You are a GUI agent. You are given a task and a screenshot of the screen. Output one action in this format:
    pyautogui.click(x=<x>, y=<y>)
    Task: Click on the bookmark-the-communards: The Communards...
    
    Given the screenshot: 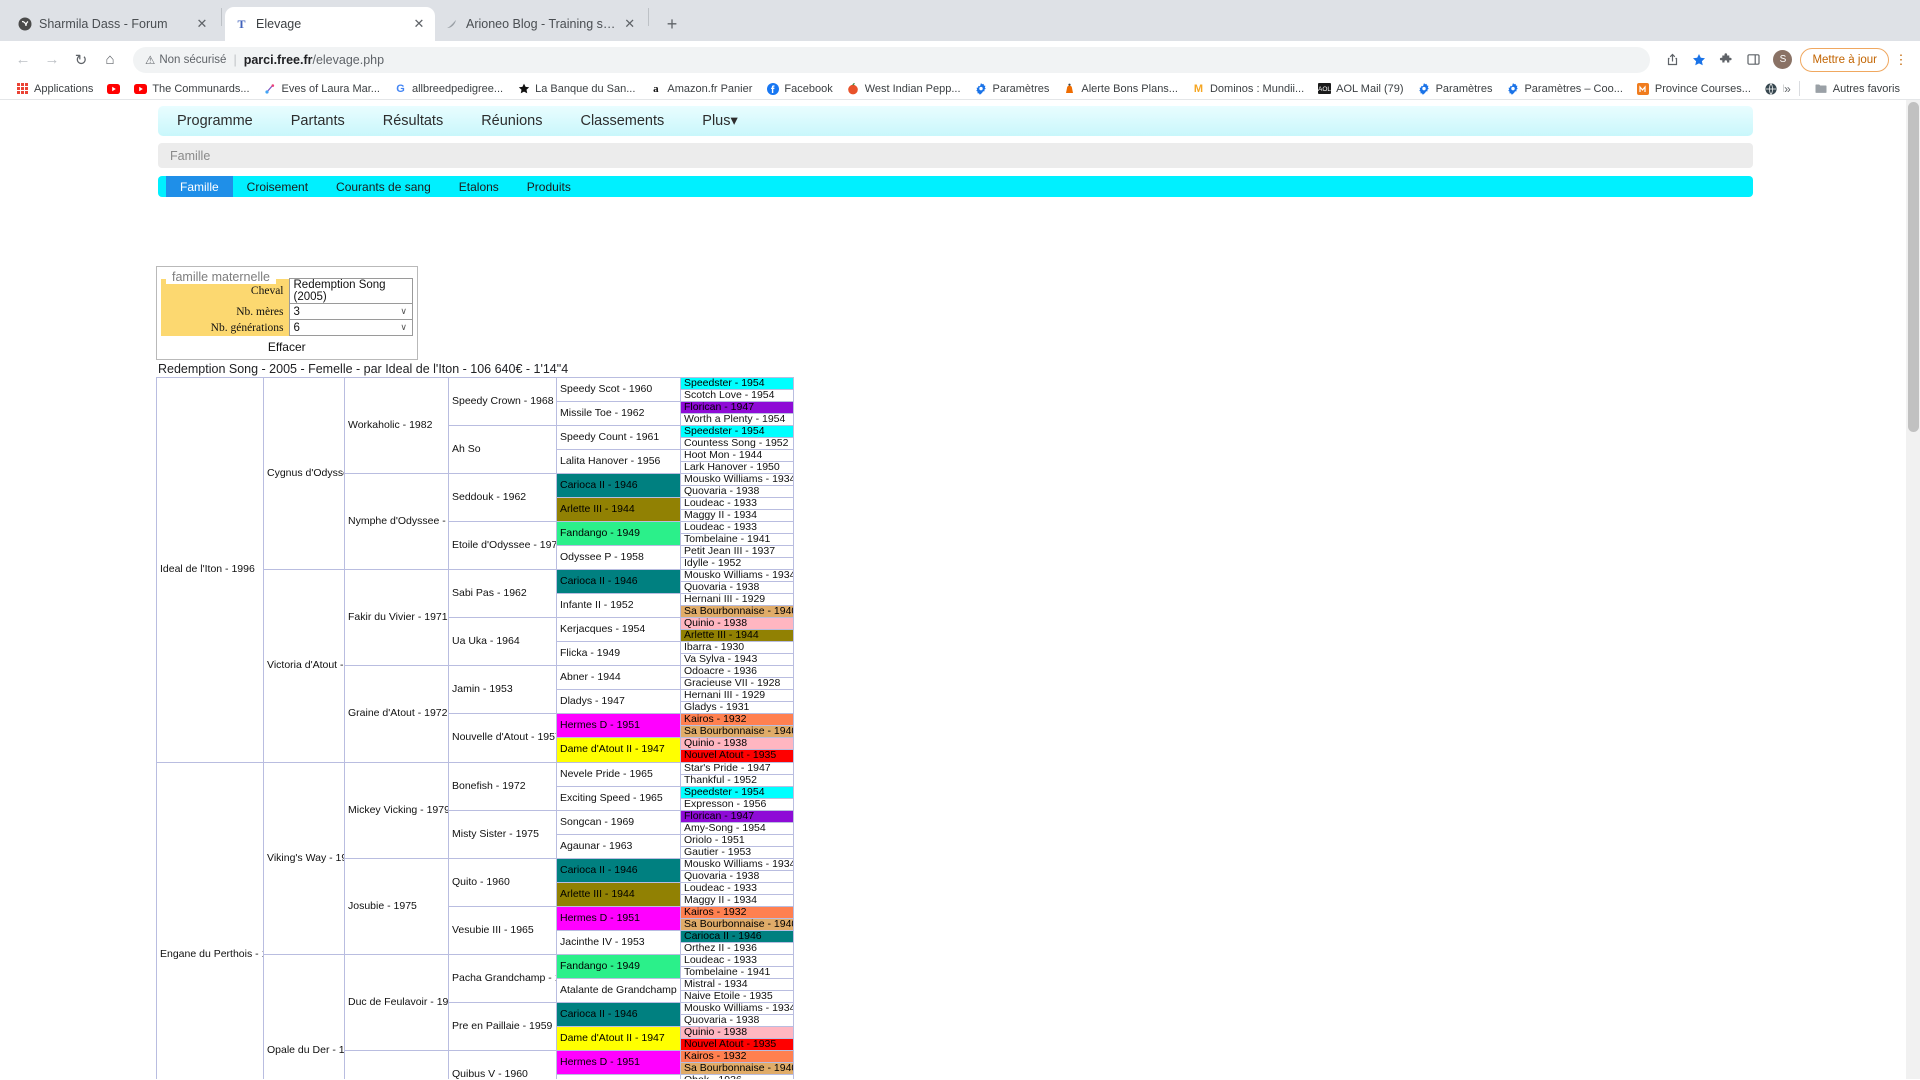 What is the action you would take?
    pyautogui.click(x=191, y=89)
    